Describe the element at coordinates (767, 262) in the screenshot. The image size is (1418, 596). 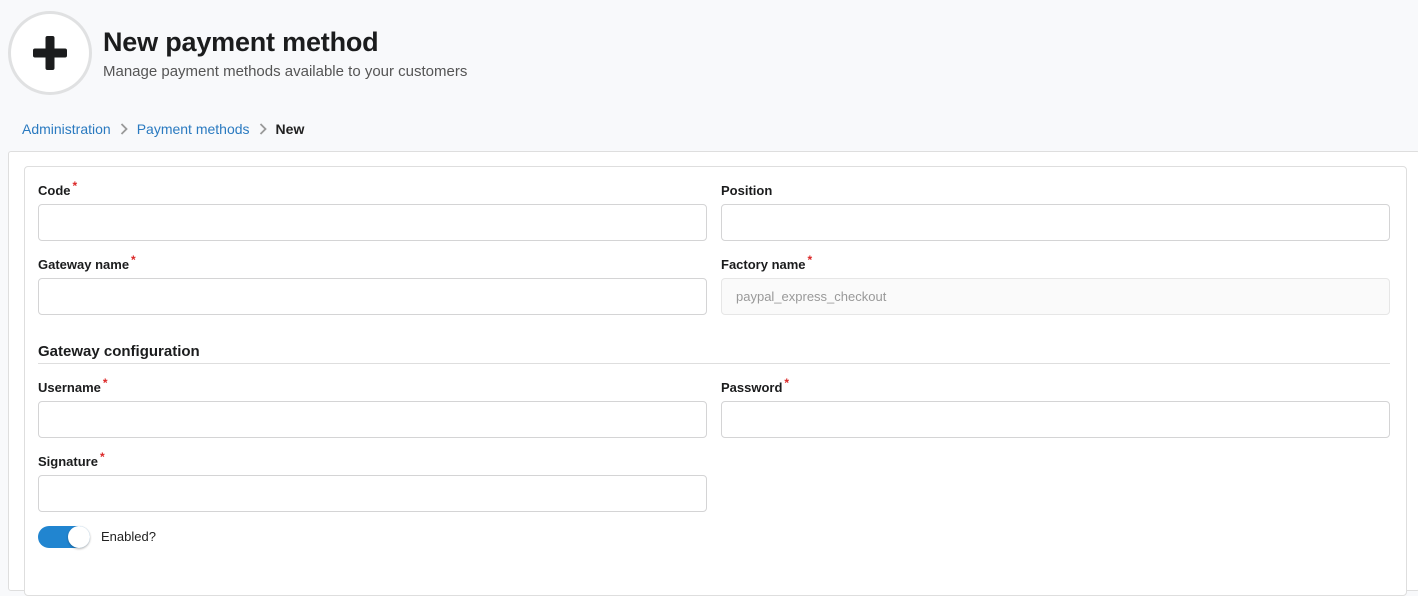
I see `factory-name-label: Factory name *` at that location.